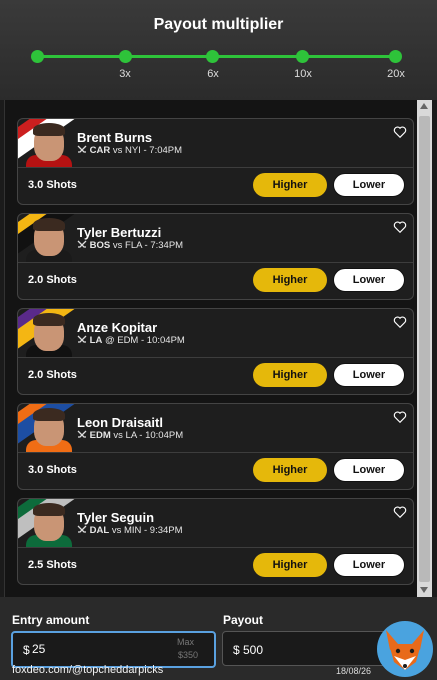  What do you see at coordinates (185, 642) in the screenshot?
I see `max-label: Max` at bounding box center [185, 642].